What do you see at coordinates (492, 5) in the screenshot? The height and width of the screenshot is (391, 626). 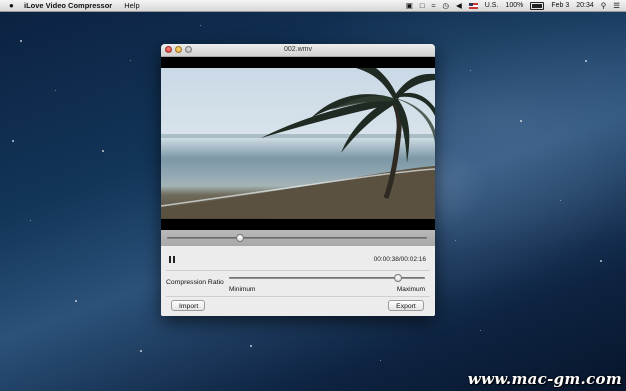 I see `input-source-label: U.S.` at bounding box center [492, 5].